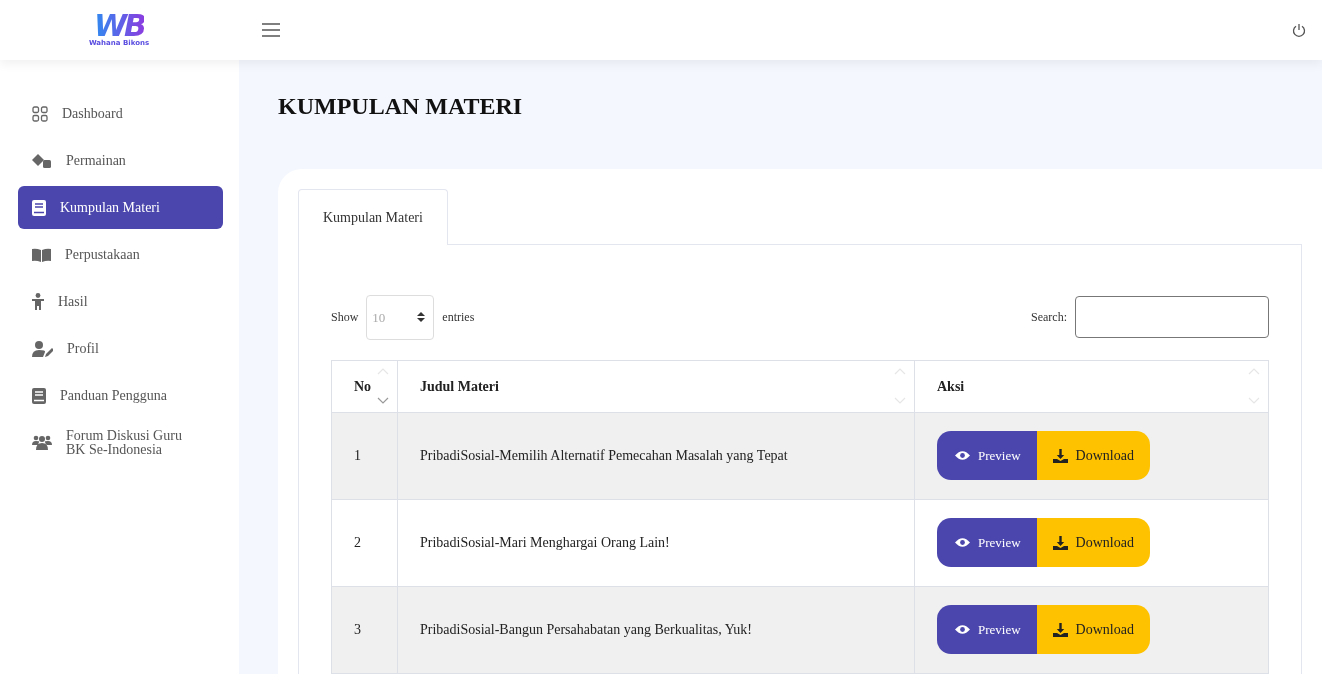 The image size is (1322, 674). What do you see at coordinates (364, 386) in the screenshot?
I see `column-header: No` at bounding box center [364, 386].